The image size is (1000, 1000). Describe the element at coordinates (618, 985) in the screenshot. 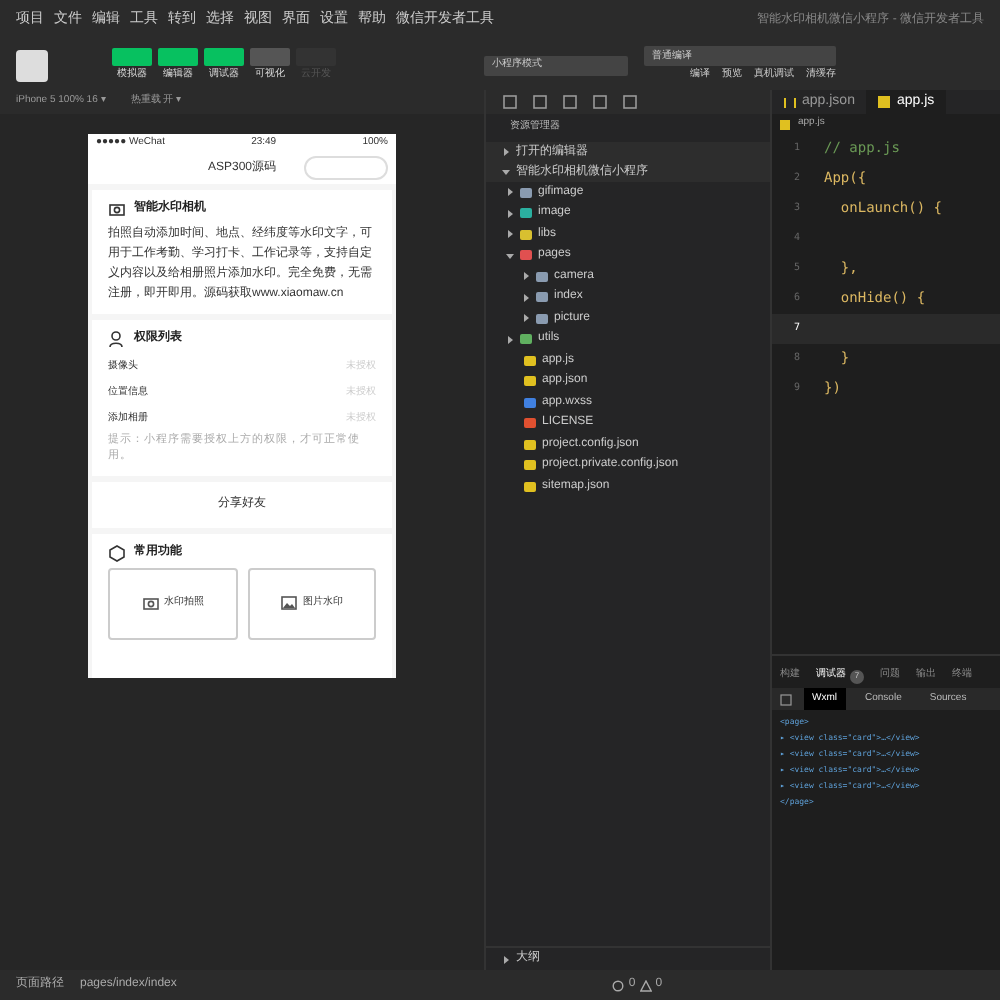

I see `error-icon` at that location.